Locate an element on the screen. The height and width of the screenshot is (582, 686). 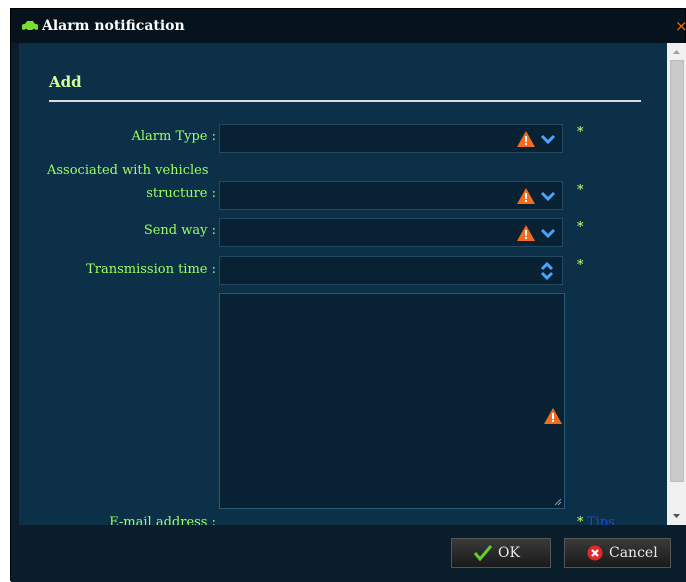
associated-vehicles-label-line2: structure : is located at coordinates (181, 193).